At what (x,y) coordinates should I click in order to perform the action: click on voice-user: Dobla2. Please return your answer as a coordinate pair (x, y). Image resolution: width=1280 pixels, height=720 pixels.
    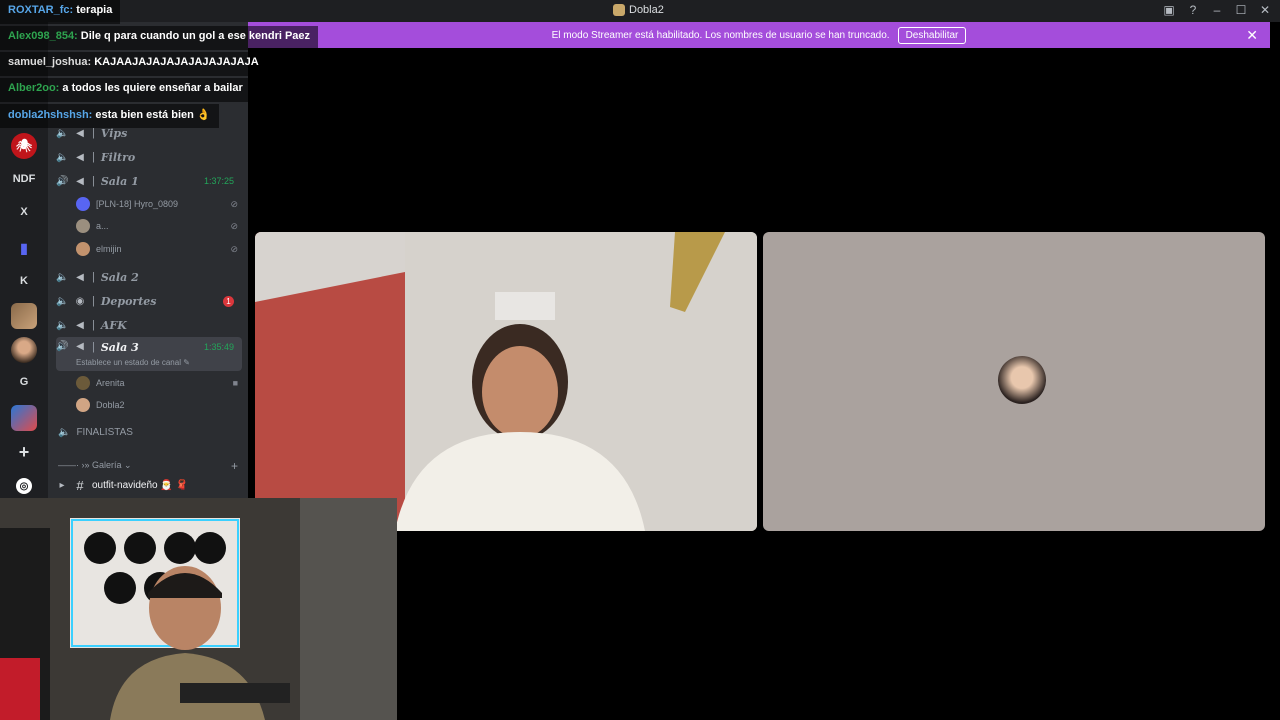
    Looking at the image, I should click on (159, 405).